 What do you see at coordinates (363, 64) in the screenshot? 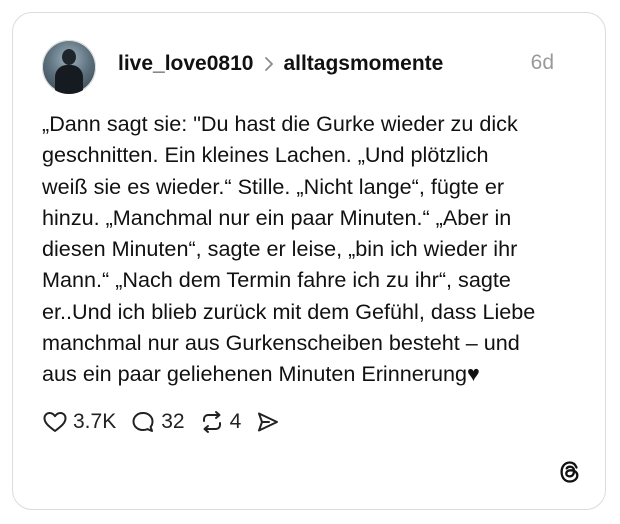
I see `community-name: alltagsmomente` at bounding box center [363, 64].